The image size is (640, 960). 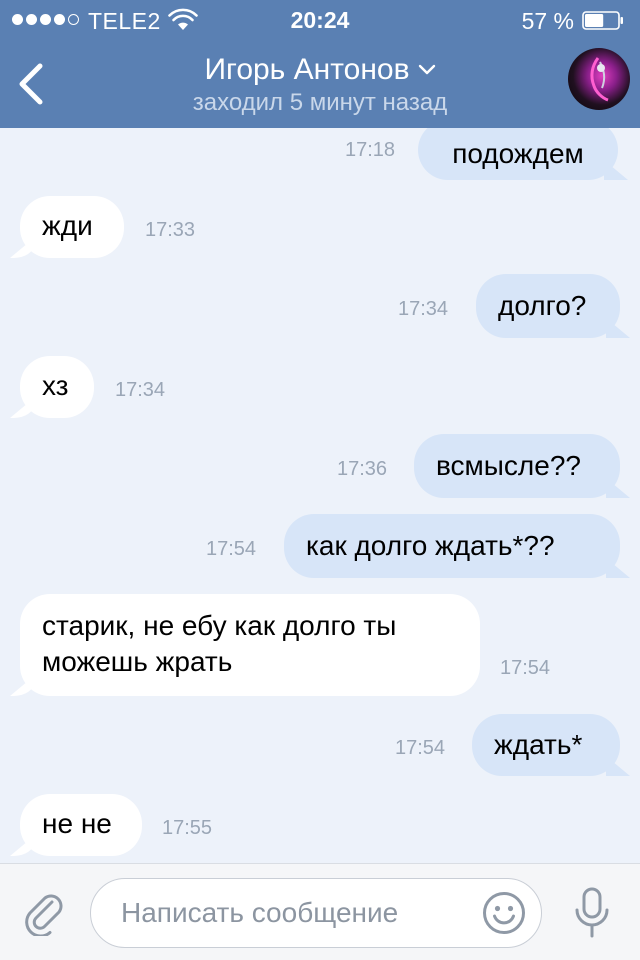 I want to click on message-incoming: хз, so click(x=57, y=387).